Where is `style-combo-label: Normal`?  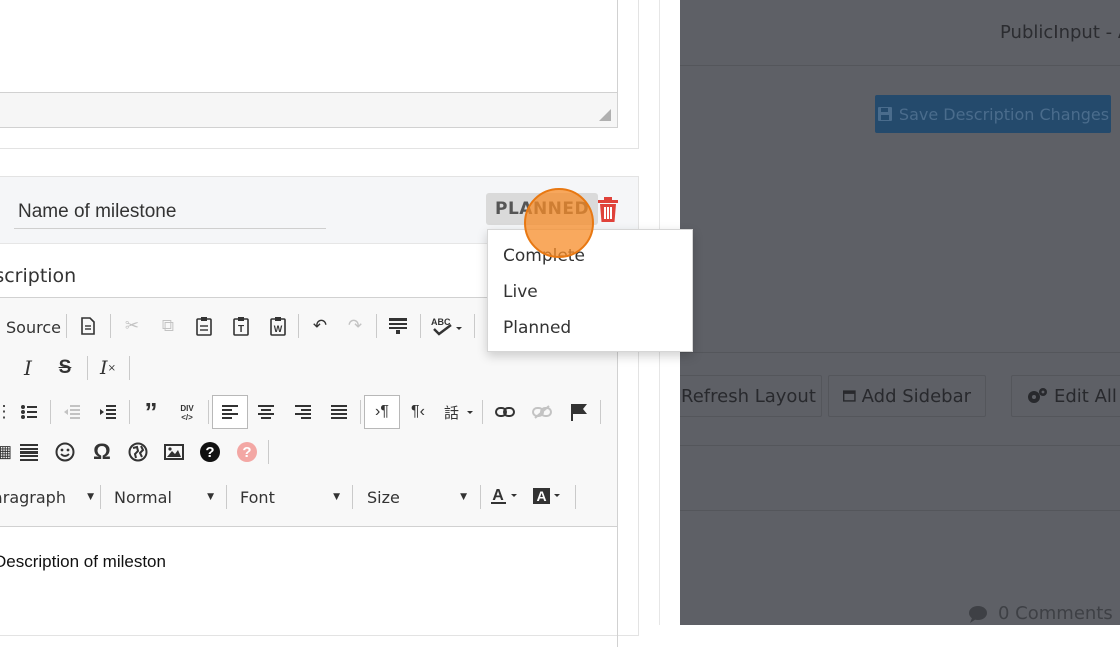 style-combo-label: Normal is located at coordinates (143, 497).